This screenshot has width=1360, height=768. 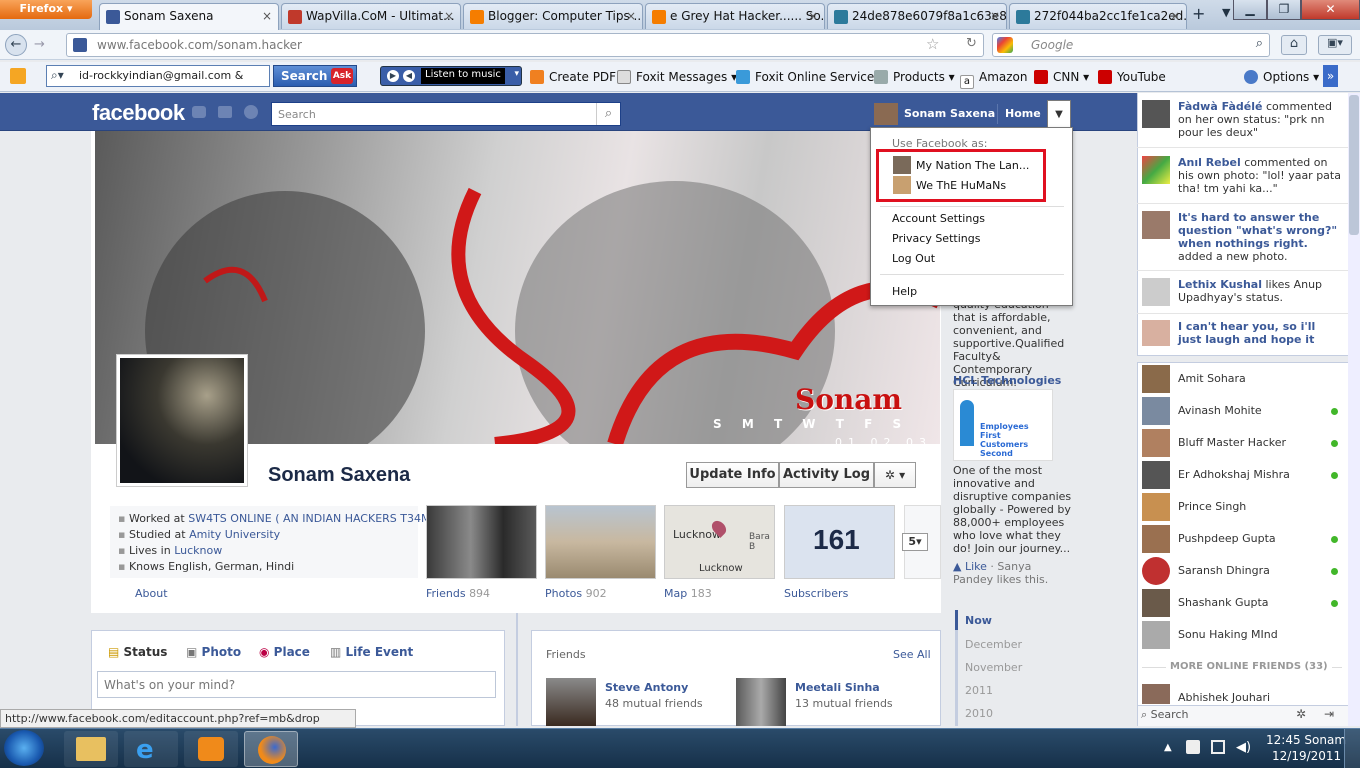 I want to click on user-name-link: Sonam Saxena, so click(x=949, y=113).